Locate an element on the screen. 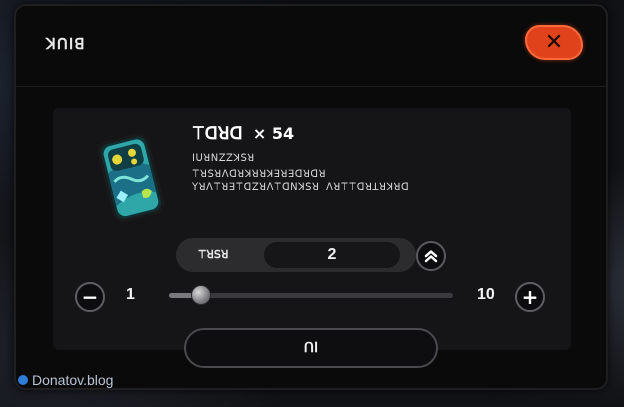  item-description-line: ꓲꓴꓤꓠꓜꓜꓘꓢꓤ is located at coordinates (223, 158).